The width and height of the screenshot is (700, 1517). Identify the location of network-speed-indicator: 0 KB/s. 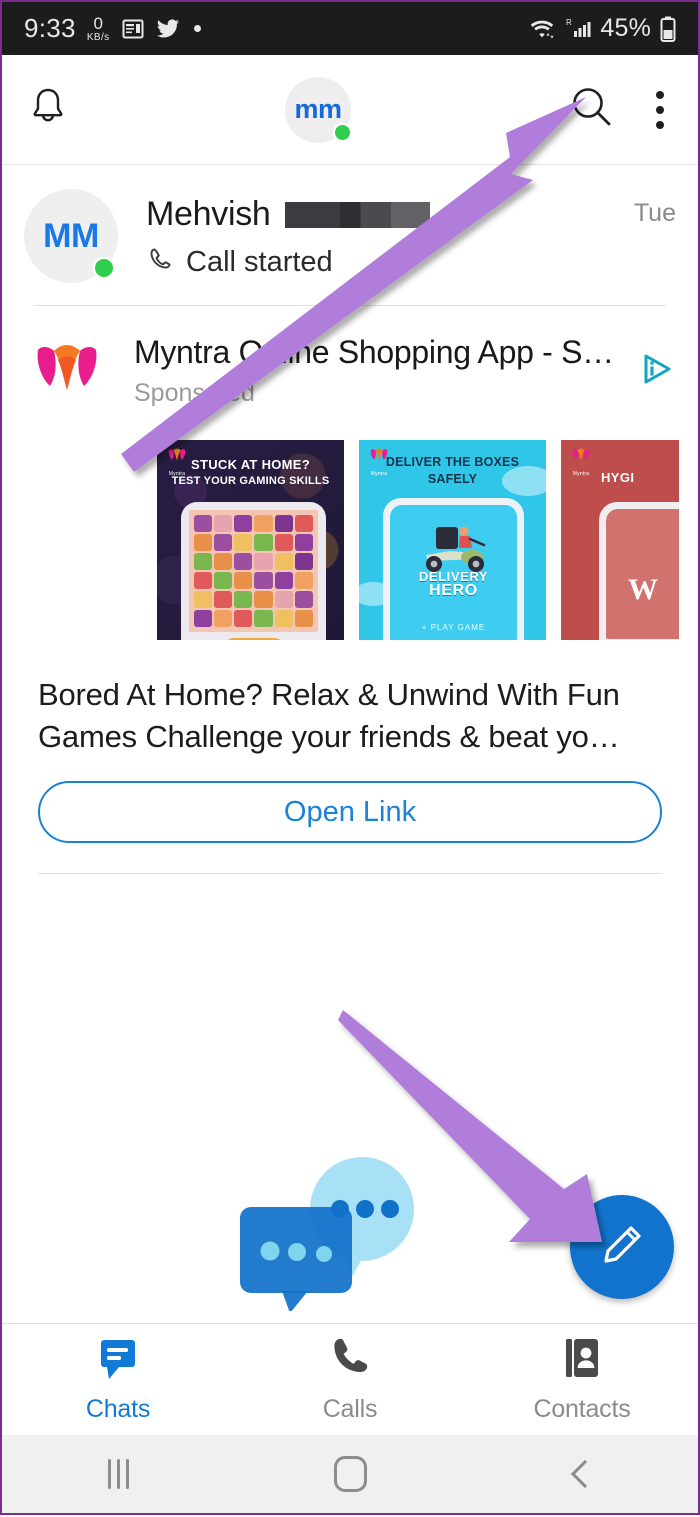
(98, 29).